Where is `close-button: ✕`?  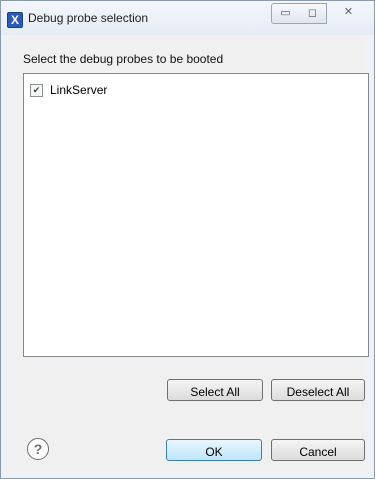
close-button: ✕ is located at coordinates (348, 12).